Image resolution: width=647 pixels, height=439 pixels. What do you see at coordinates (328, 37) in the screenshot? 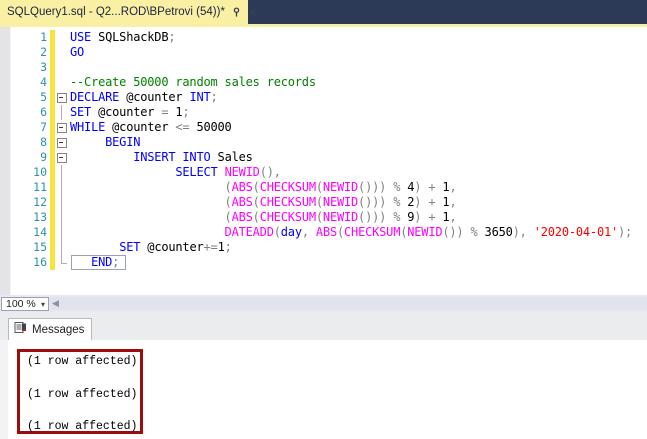
I see `code-line: 1 USE SQLShackDB;` at bounding box center [328, 37].